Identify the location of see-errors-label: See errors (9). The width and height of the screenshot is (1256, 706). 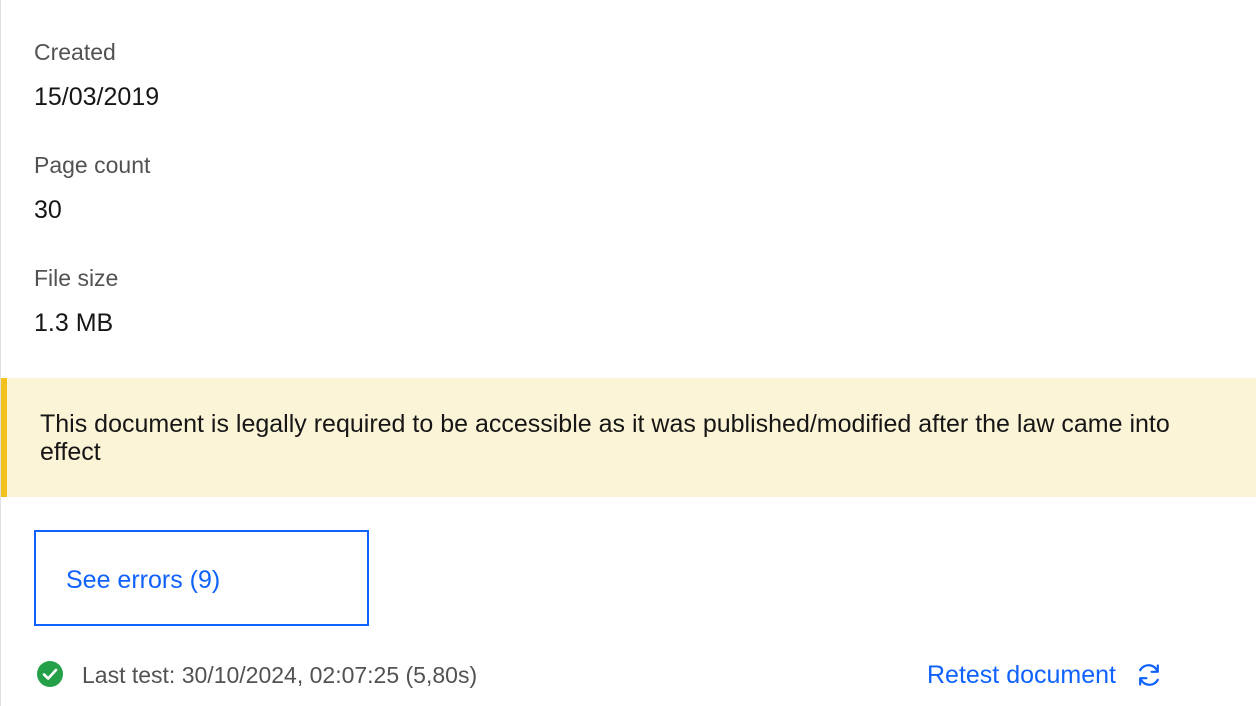
(143, 580).